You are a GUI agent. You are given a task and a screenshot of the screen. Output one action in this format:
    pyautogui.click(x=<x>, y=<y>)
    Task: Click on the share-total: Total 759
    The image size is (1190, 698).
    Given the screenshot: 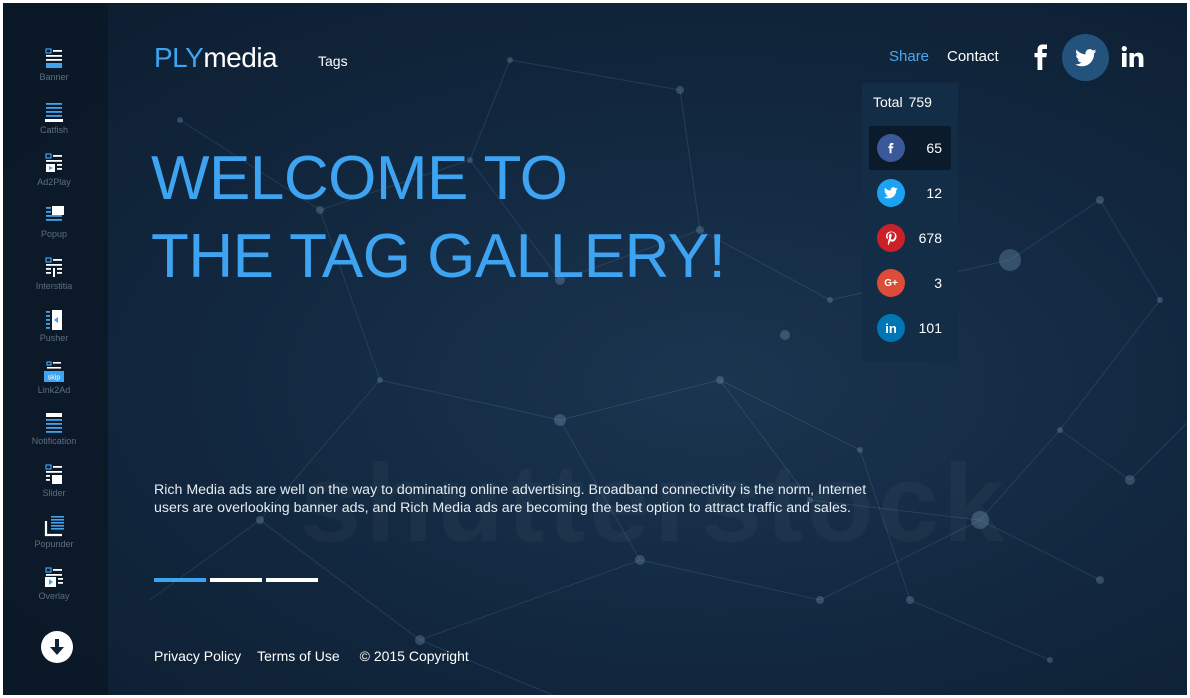 What is the action you would take?
    pyautogui.click(x=902, y=102)
    